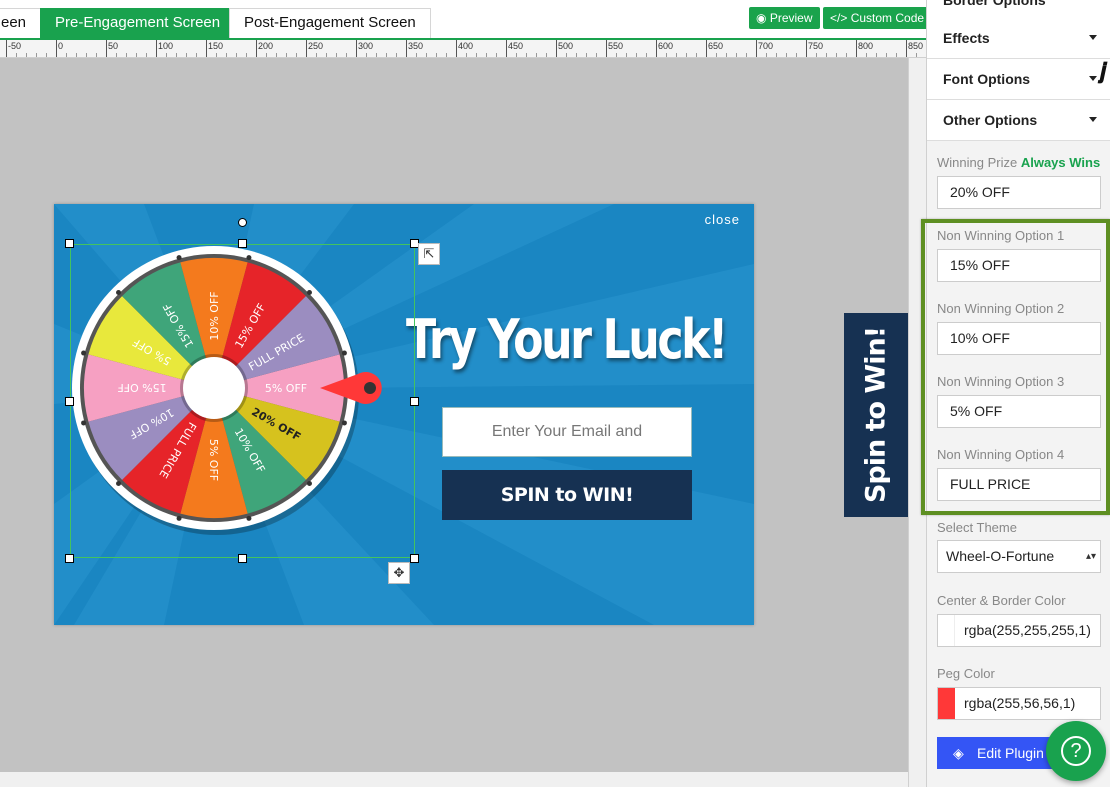 The height and width of the screenshot is (787, 1110). Describe the element at coordinates (242, 558) in the screenshot. I see `resize-handle-s` at that location.